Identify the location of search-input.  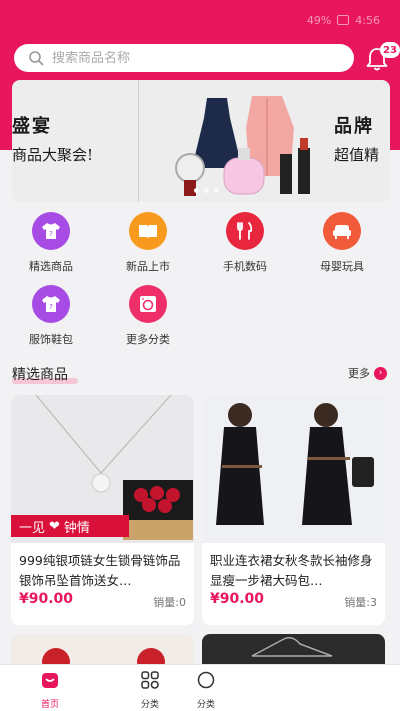
(187, 58).